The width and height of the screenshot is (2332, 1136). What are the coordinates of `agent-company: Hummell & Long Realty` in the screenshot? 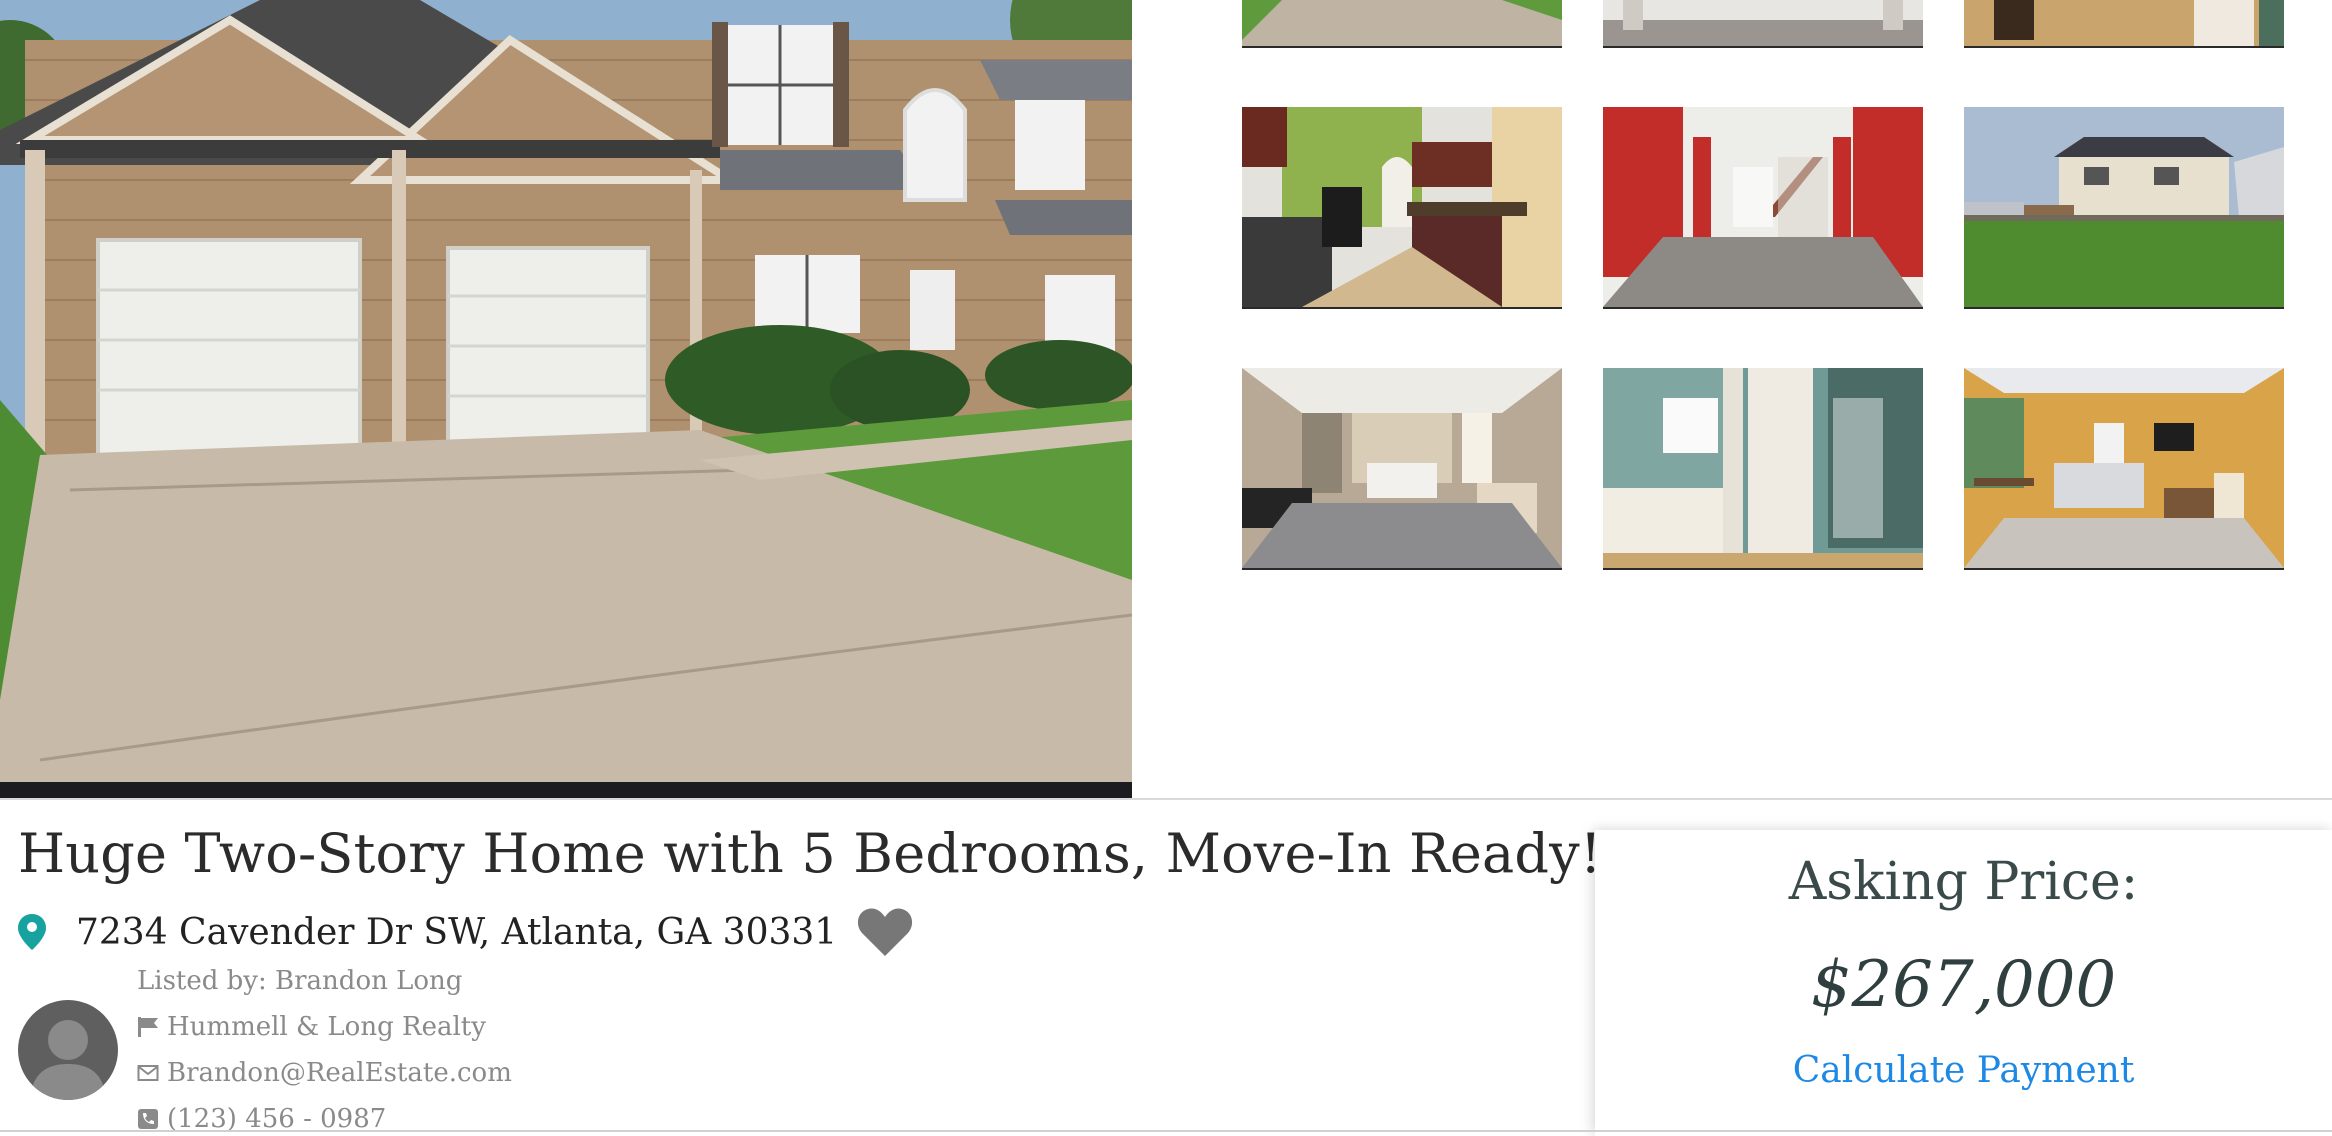 It's located at (311, 1027).